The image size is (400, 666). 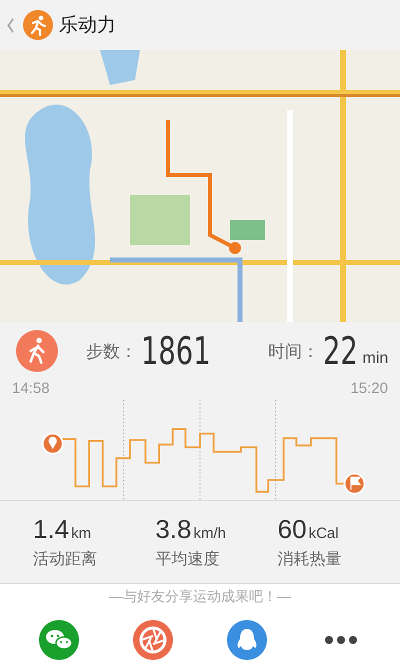 What do you see at coordinates (369, 389) in the screenshot?
I see `end-time: 15:20` at bounding box center [369, 389].